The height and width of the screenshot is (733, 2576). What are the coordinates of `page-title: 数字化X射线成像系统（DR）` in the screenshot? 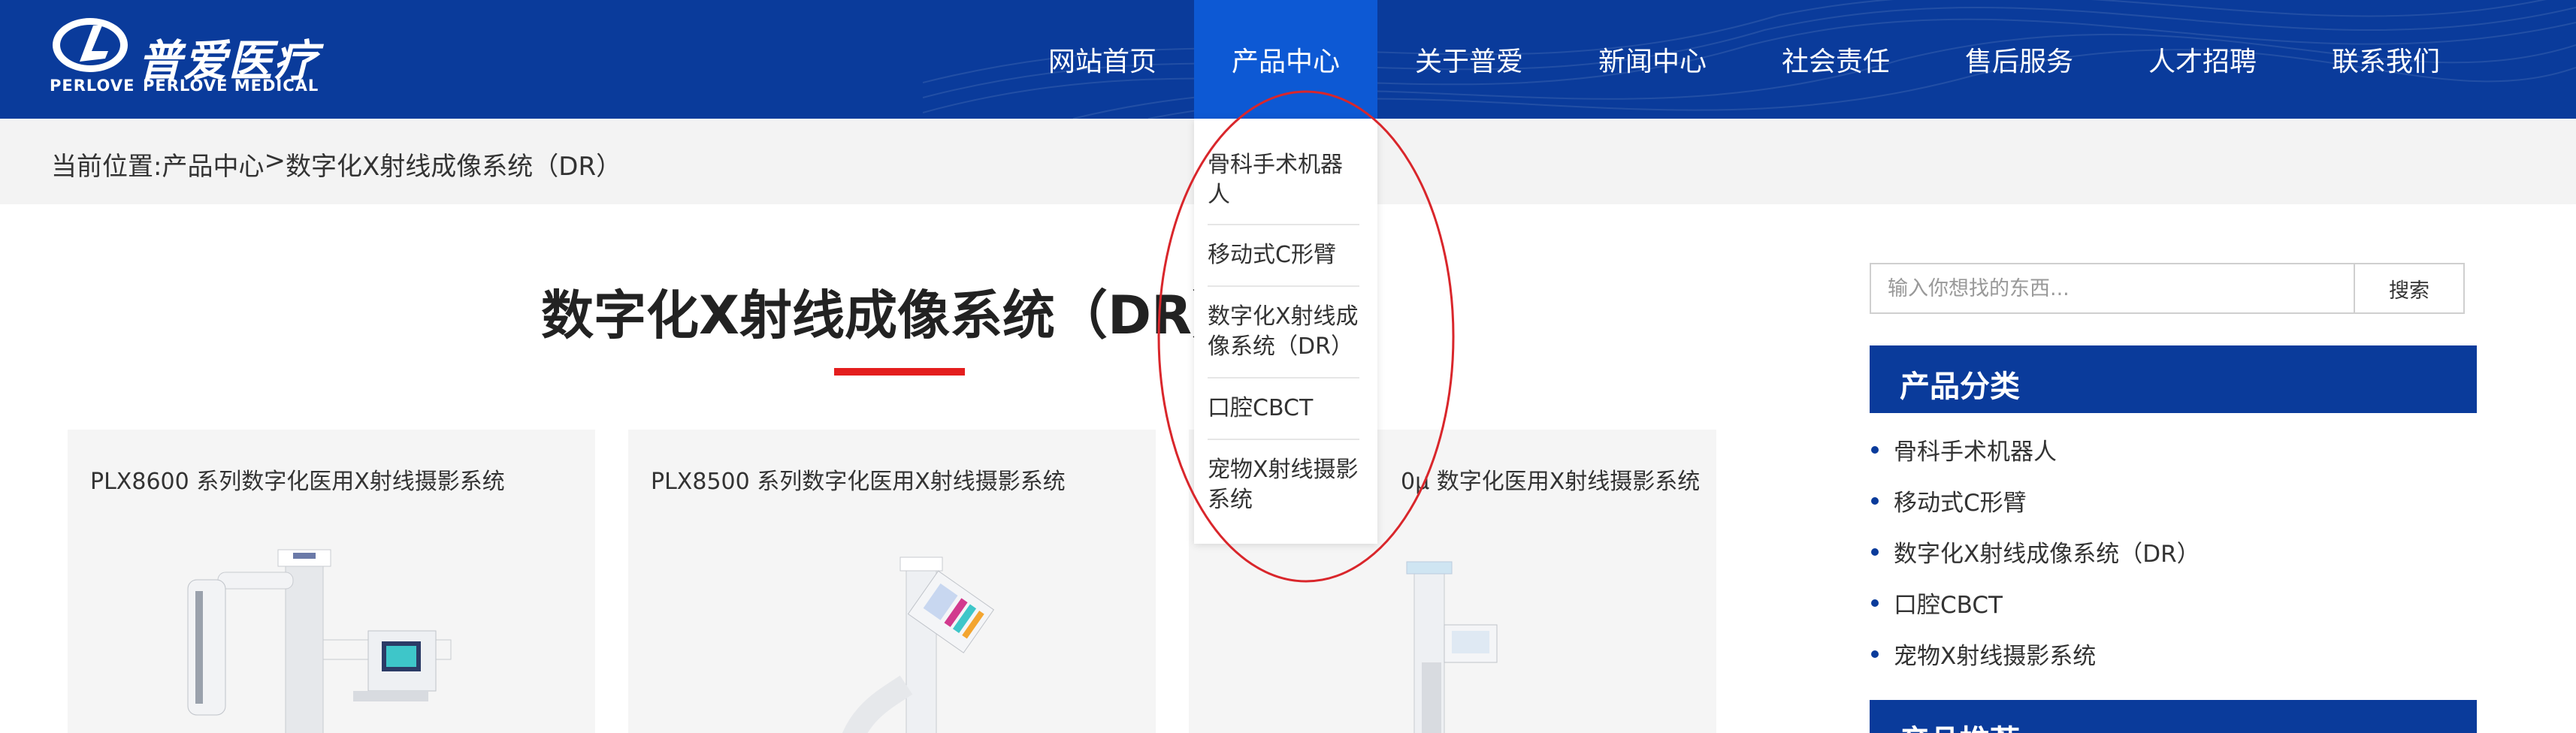 It's located at (893, 315).